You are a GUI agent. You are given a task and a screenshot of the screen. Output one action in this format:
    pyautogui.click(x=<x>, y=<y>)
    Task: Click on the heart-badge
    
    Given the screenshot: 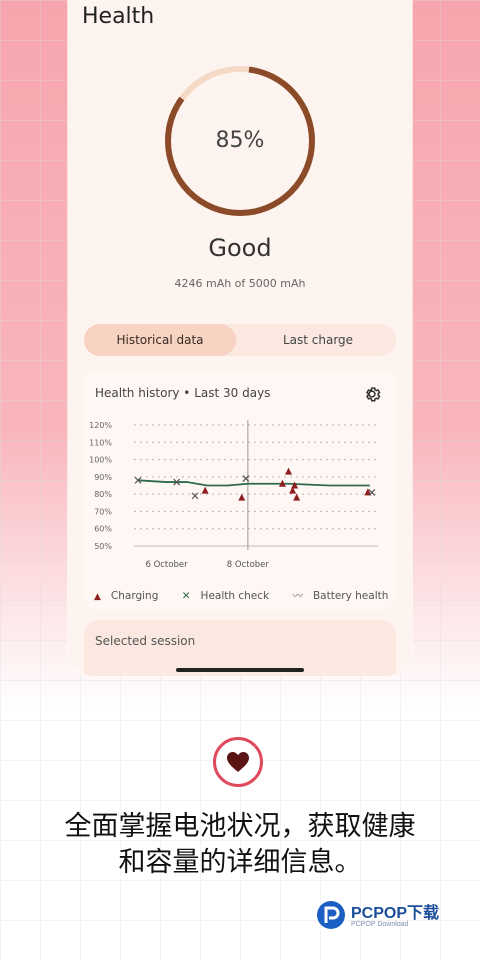 What is the action you would take?
    pyautogui.click(x=238, y=762)
    